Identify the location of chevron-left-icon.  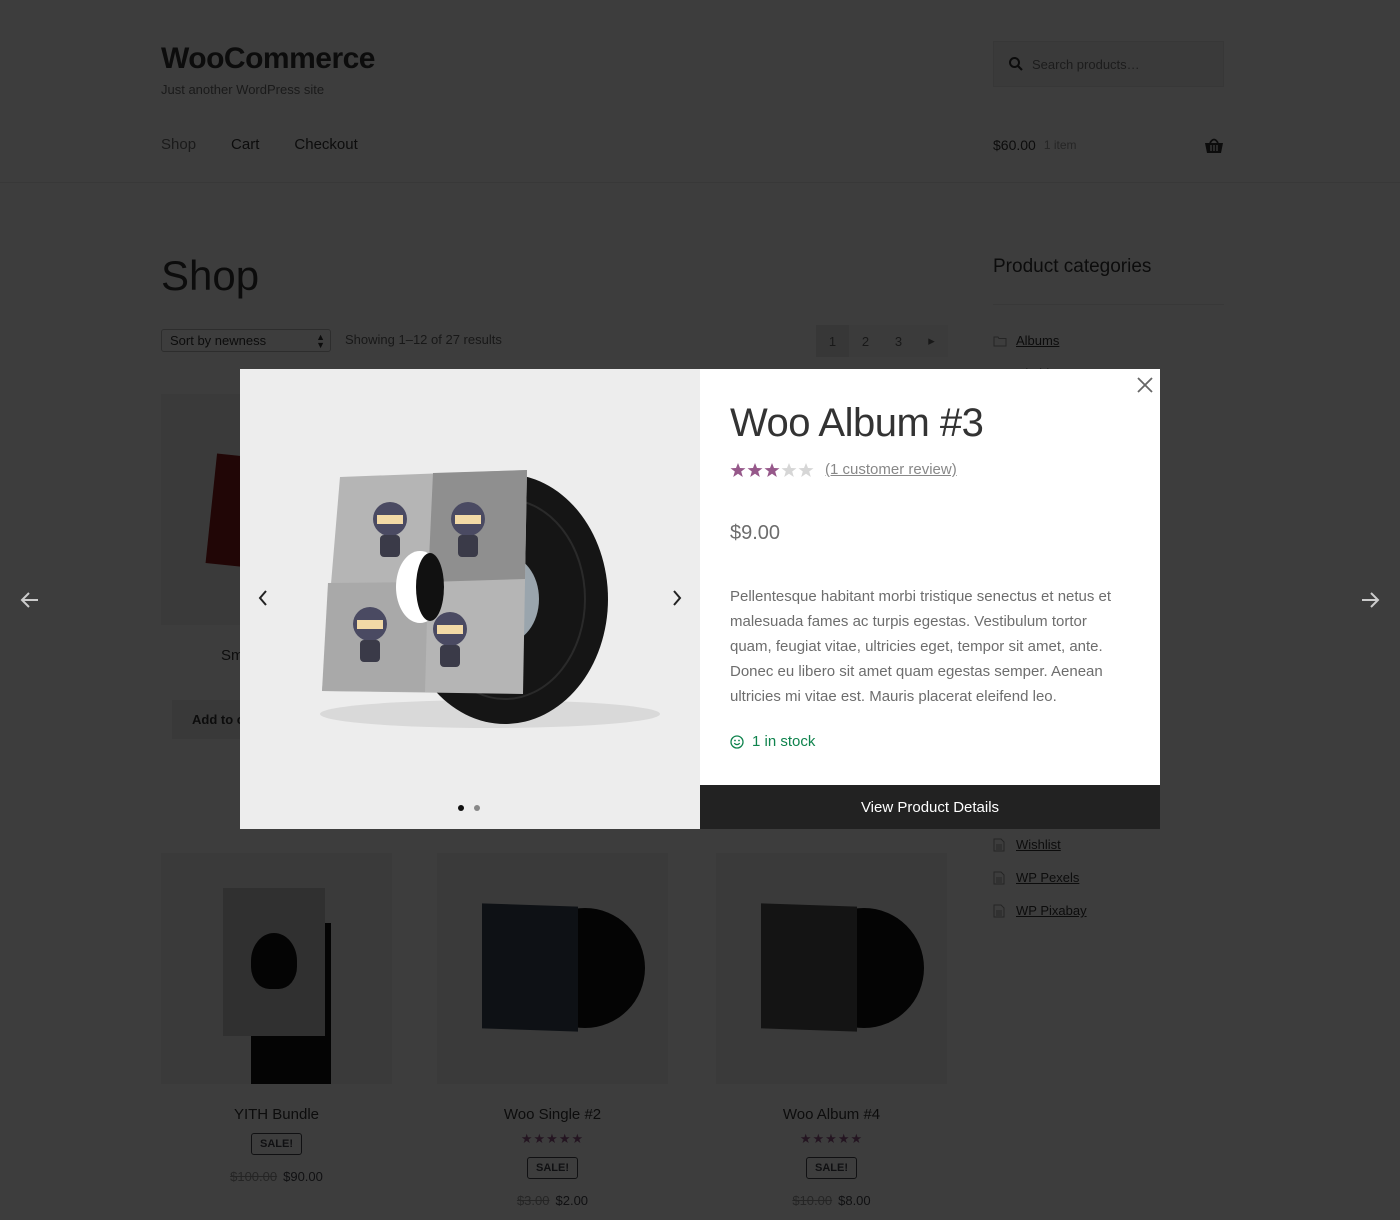
(262, 598).